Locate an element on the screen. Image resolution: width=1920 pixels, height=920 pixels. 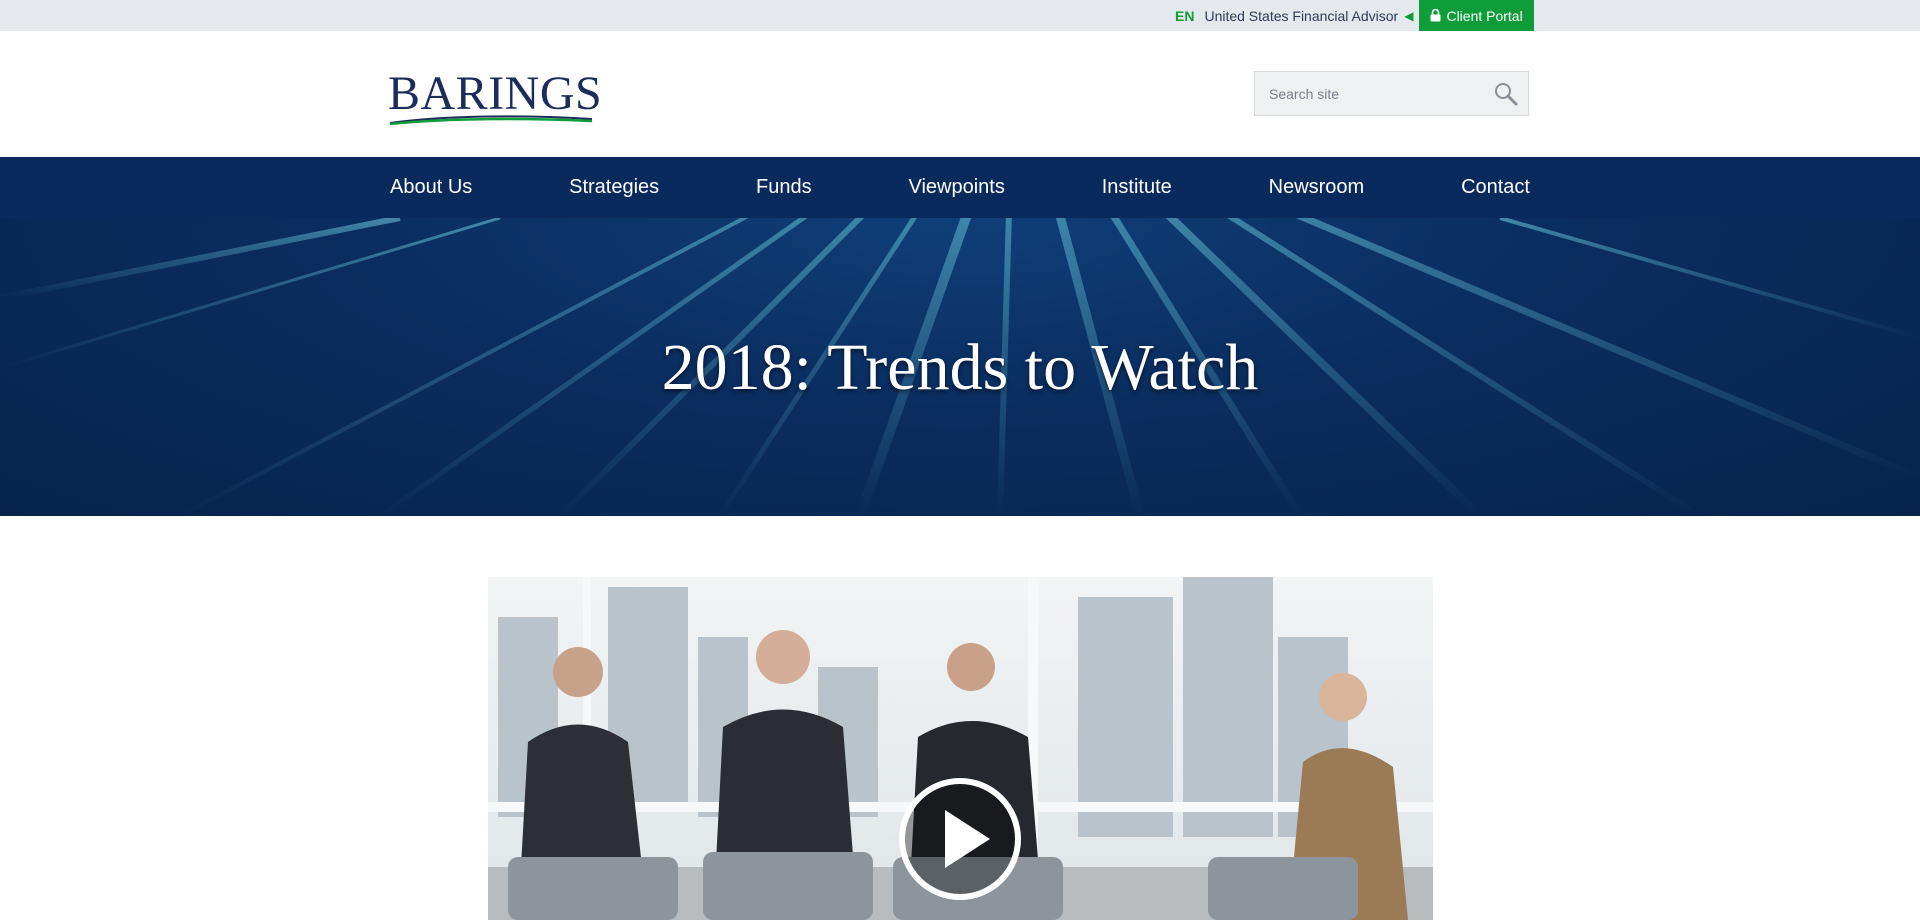
search-box is located at coordinates (1391, 93).